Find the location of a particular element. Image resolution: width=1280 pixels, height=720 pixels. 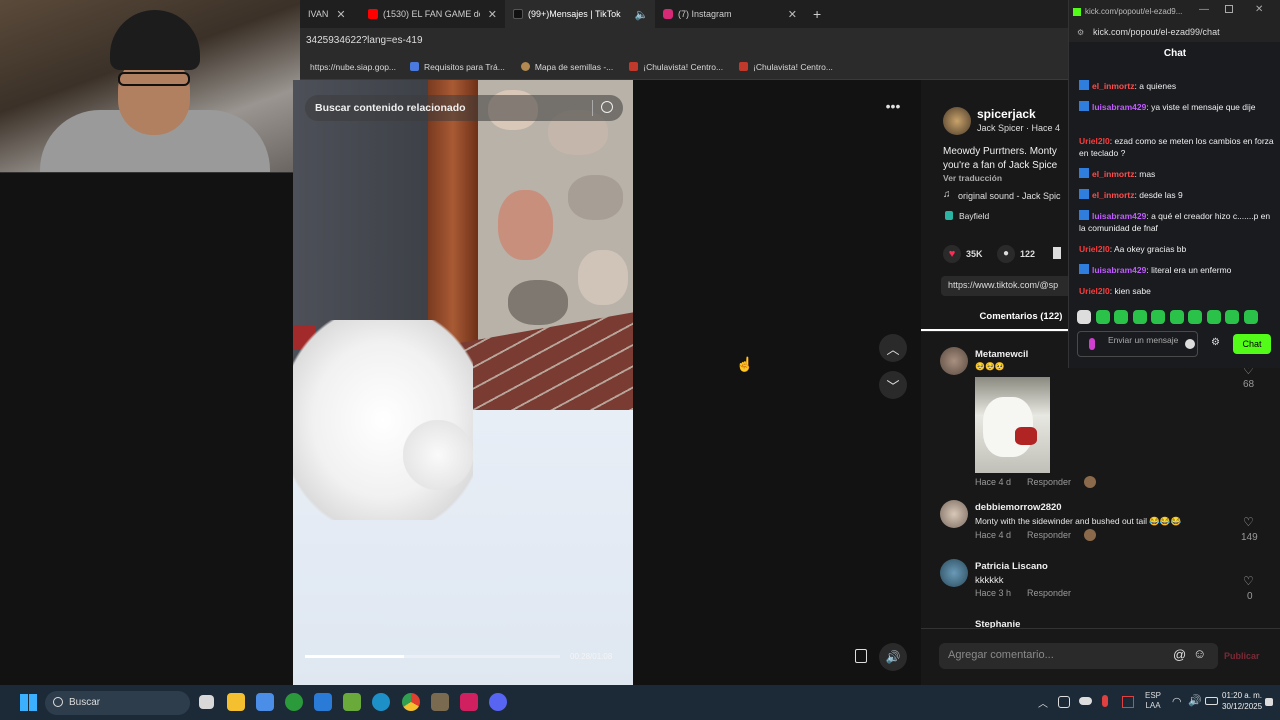

browser-tab: IVAN ✕ is located at coordinates (330, 14).